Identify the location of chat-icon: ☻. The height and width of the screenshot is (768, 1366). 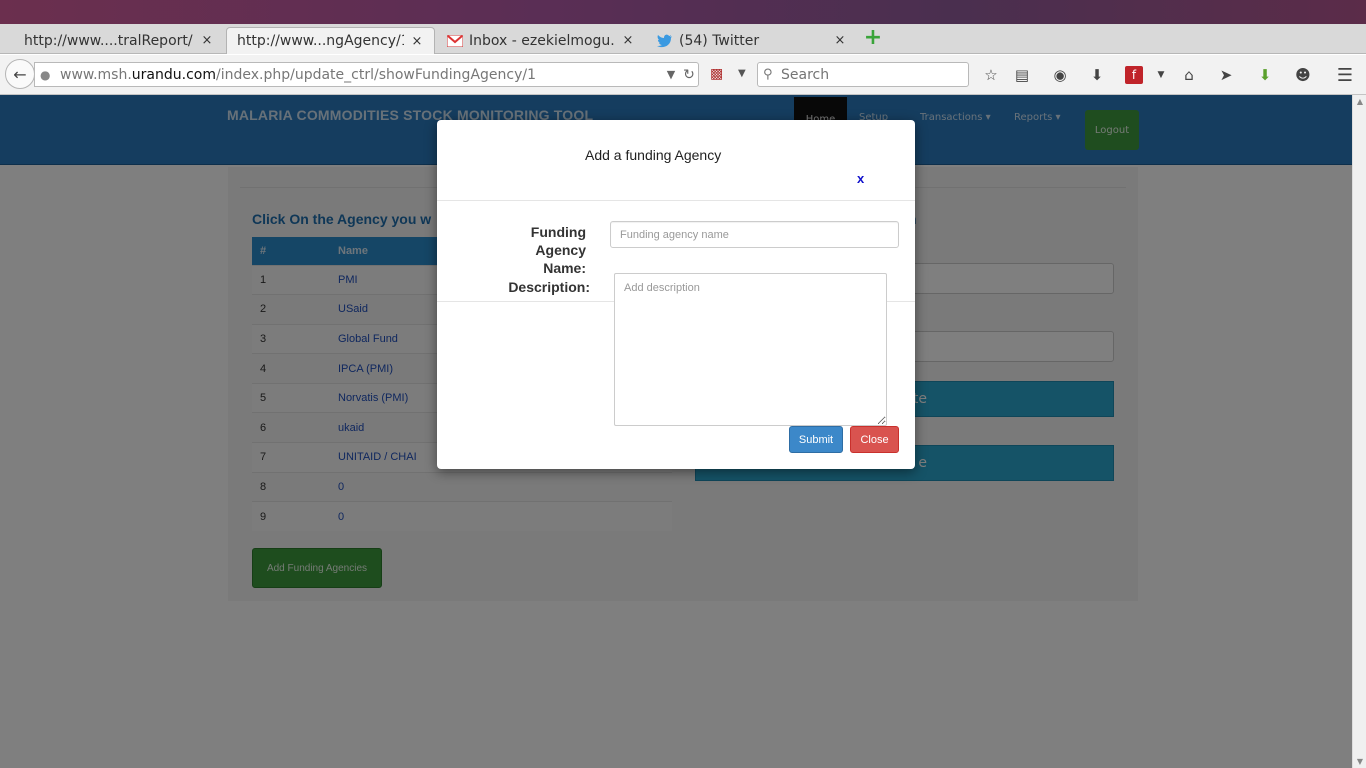
(1303, 75).